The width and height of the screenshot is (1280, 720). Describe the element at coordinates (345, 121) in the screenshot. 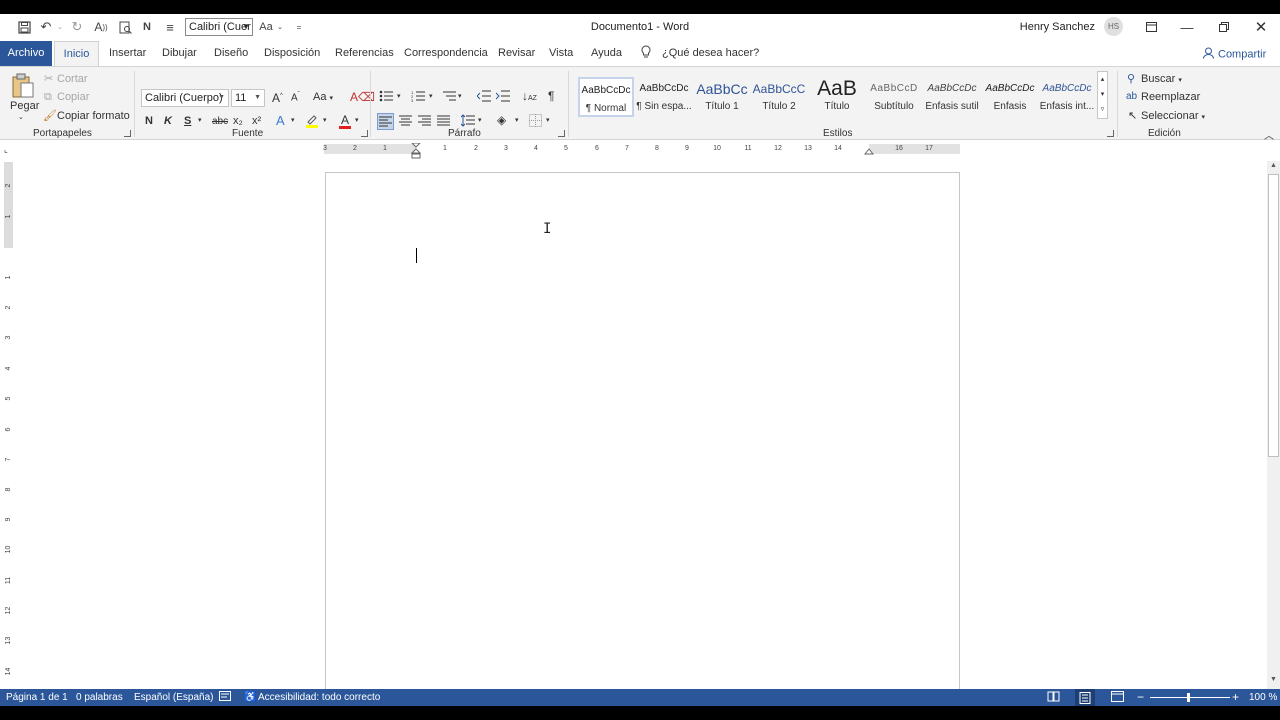

I see `font-color-icon: A` at that location.